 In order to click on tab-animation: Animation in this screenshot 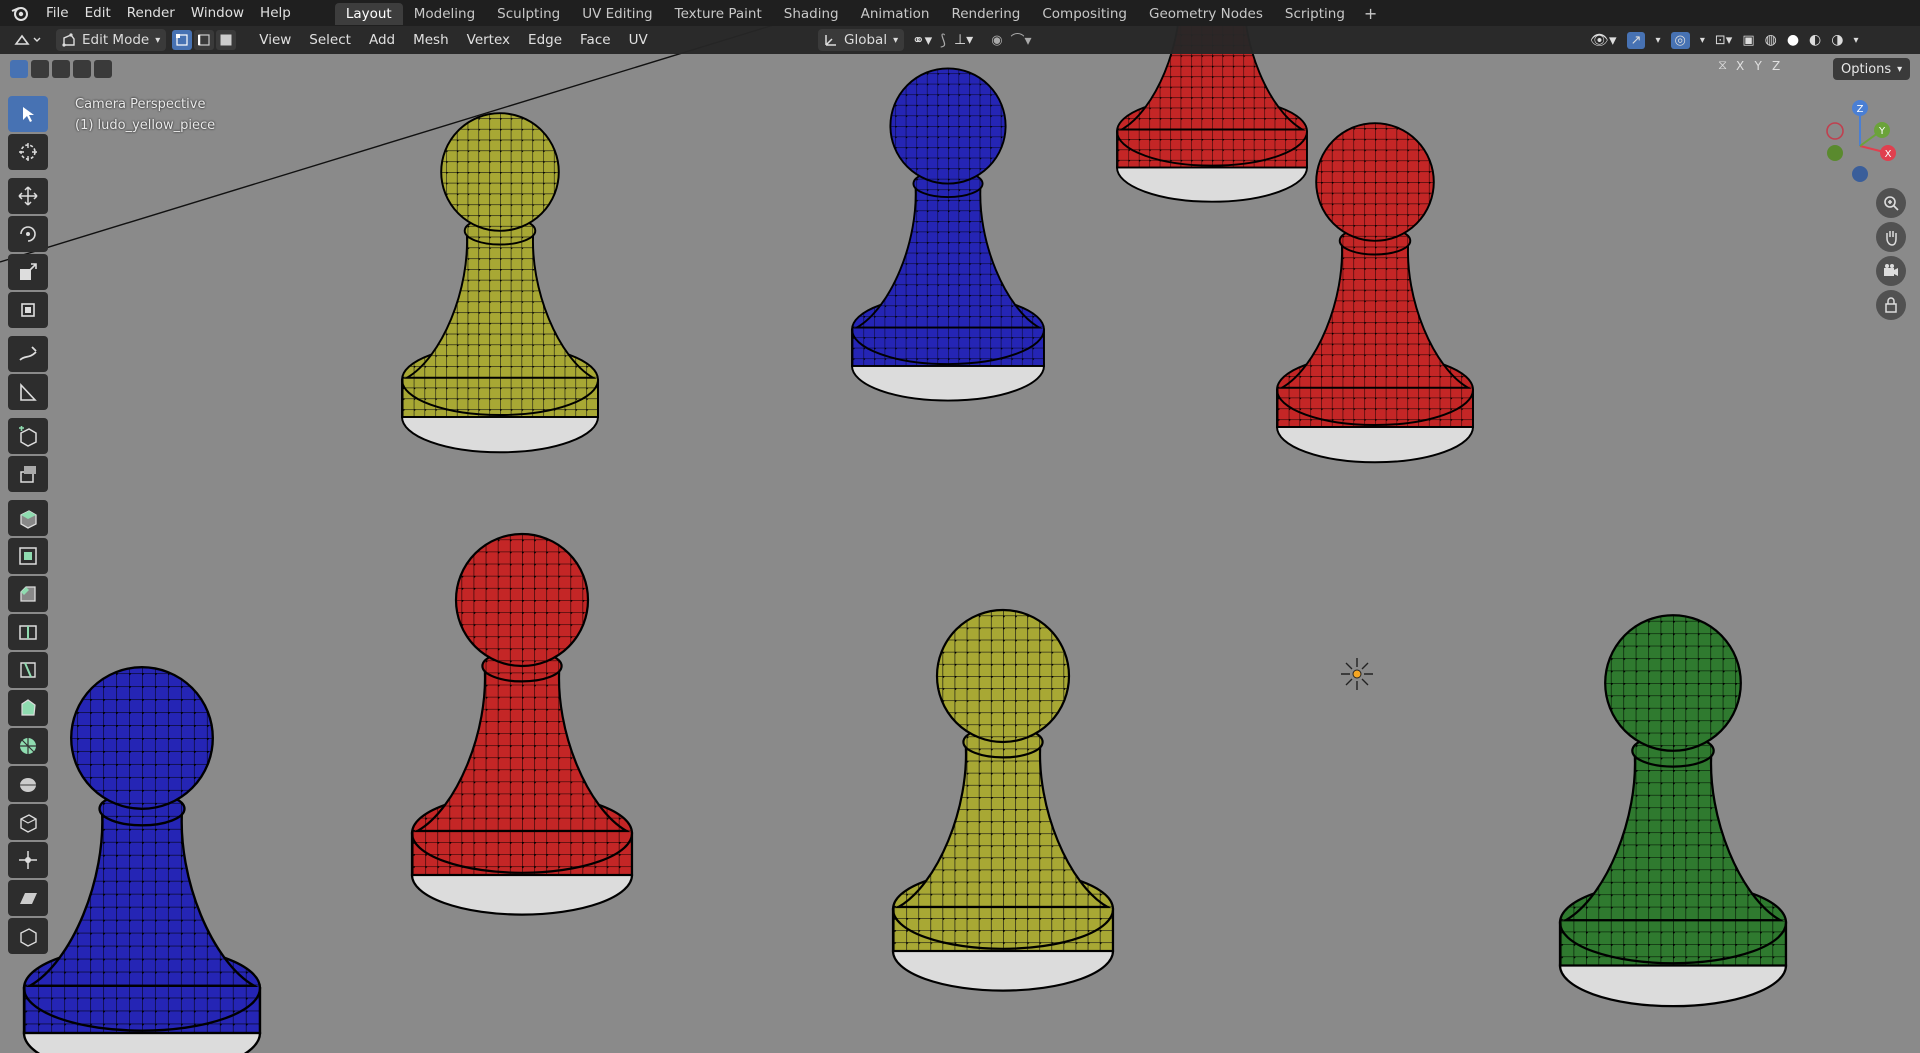, I will do `click(895, 14)`.